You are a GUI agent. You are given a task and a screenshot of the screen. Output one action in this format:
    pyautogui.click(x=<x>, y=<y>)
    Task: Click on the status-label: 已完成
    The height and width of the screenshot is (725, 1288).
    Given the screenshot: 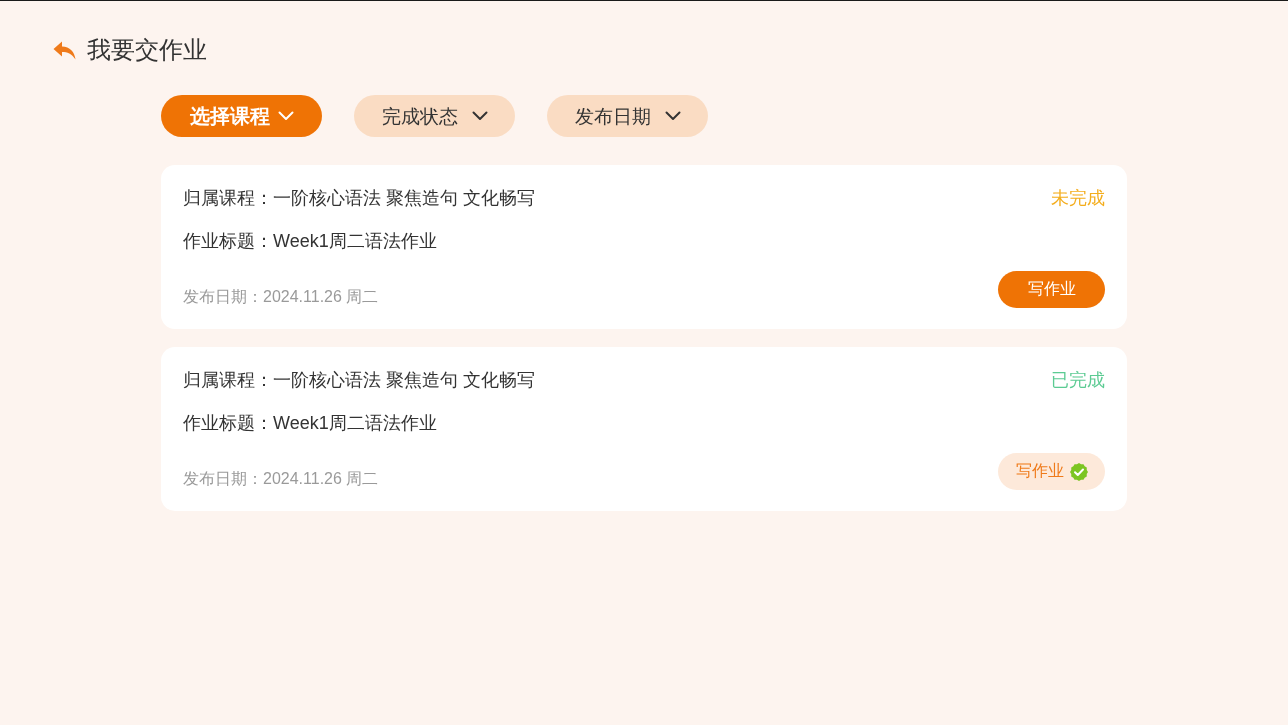 What is the action you would take?
    pyautogui.click(x=1078, y=380)
    